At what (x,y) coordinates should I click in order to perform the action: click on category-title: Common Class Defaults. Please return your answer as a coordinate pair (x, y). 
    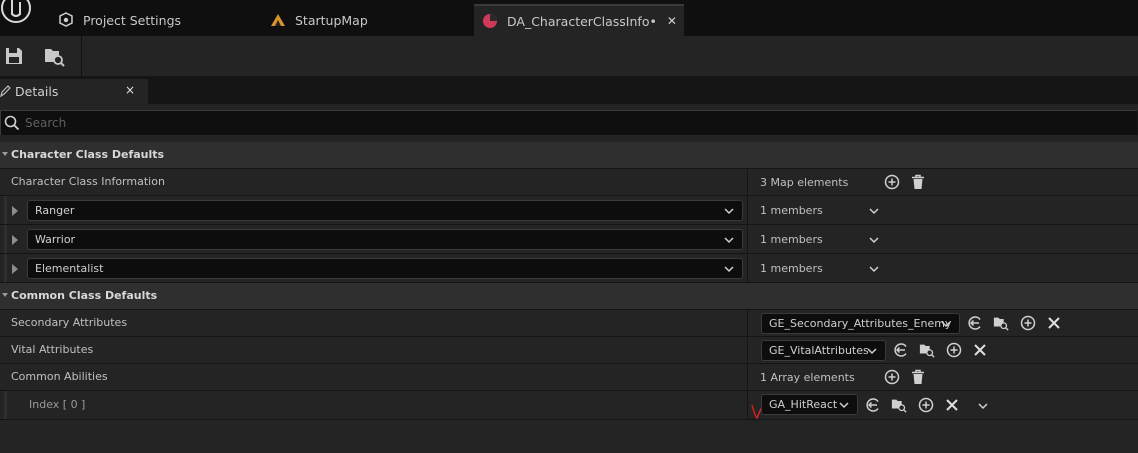
    Looking at the image, I should click on (84, 295).